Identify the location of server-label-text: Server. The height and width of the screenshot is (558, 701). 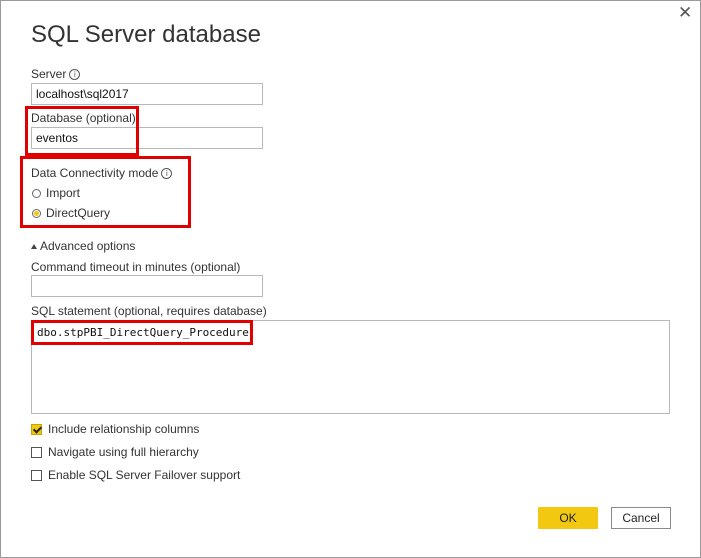
(49, 74).